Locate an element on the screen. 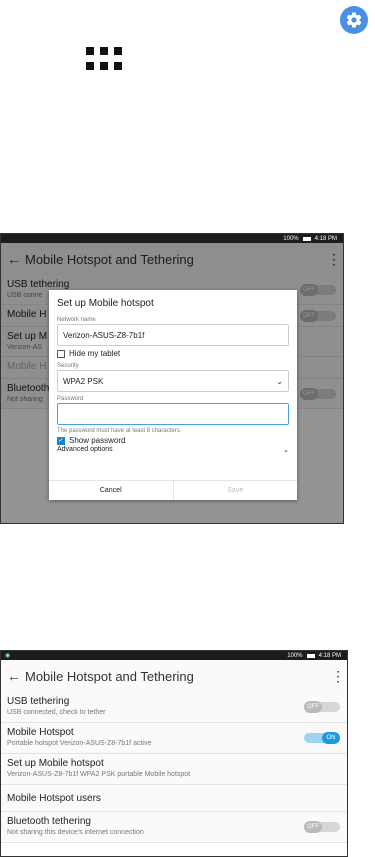  bluetooth-tethering-toggle: OFF is located at coordinates (322, 827).